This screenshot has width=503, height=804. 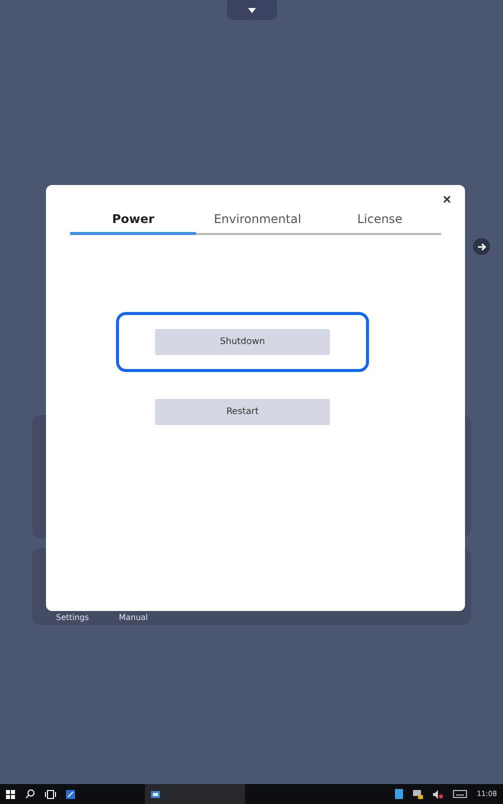 I want to click on next-arrow-button, so click(x=481, y=246).